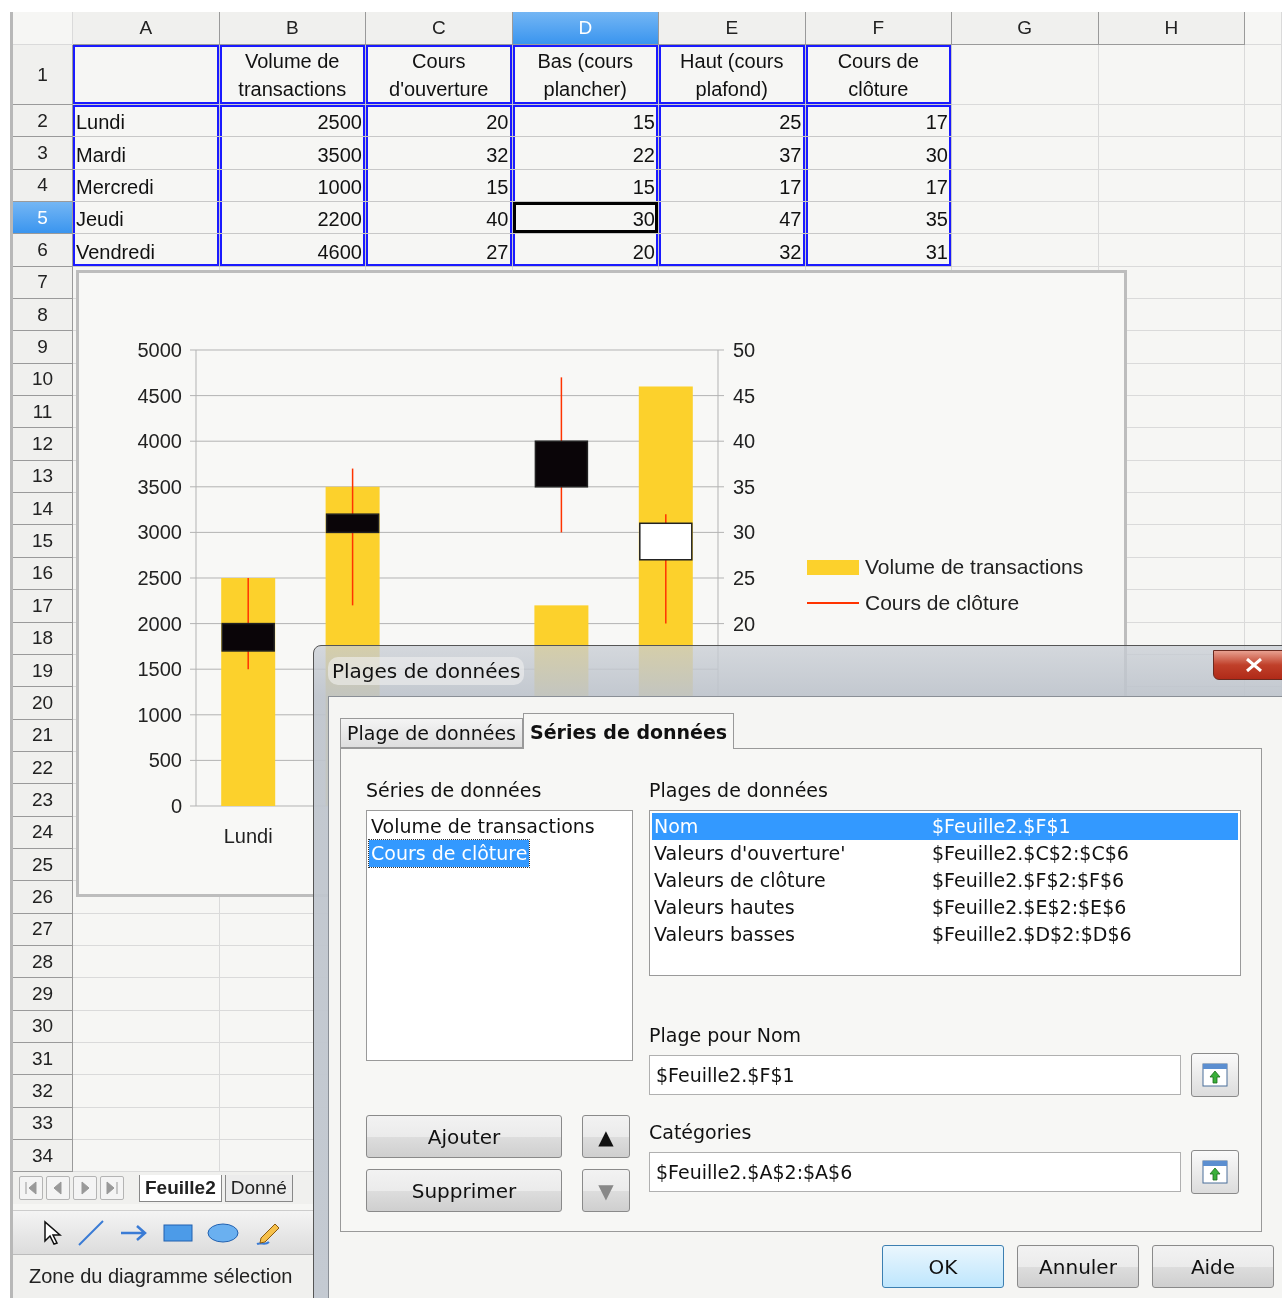 The height and width of the screenshot is (1298, 1282). What do you see at coordinates (43, 735) in the screenshot?
I see `row-header: 21` at bounding box center [43, 735].